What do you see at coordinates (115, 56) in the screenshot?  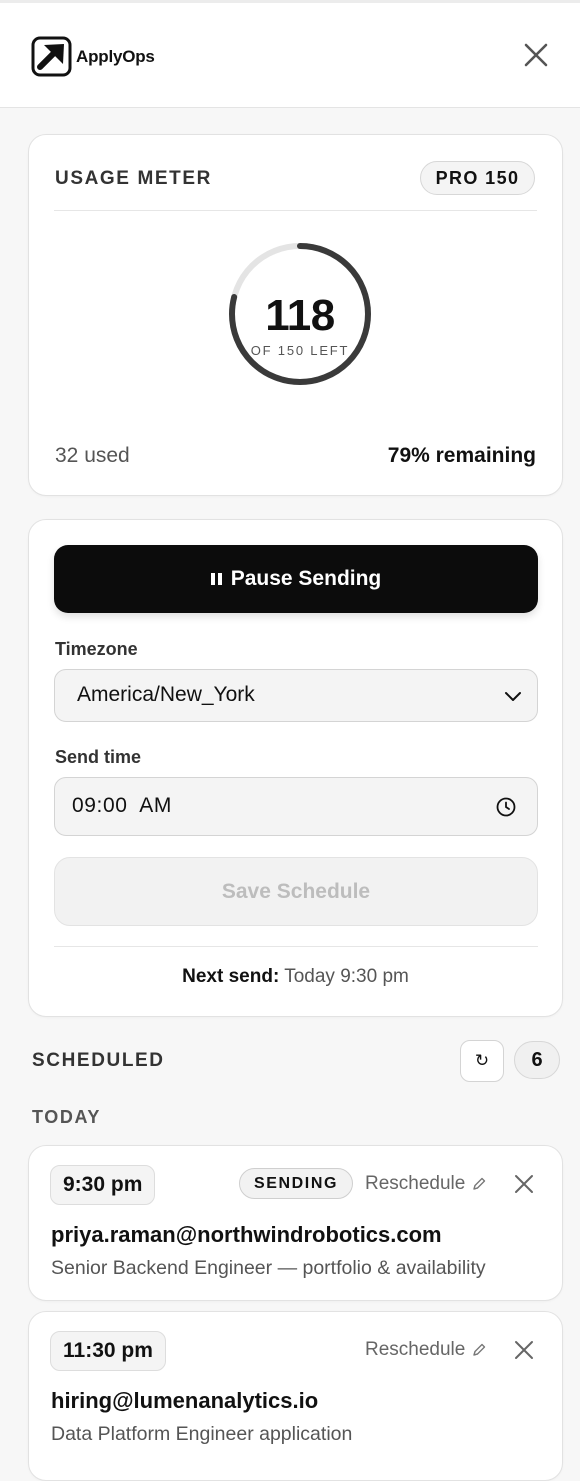 I see `app-name: ApplyOps` at bounding box center [115, 56].